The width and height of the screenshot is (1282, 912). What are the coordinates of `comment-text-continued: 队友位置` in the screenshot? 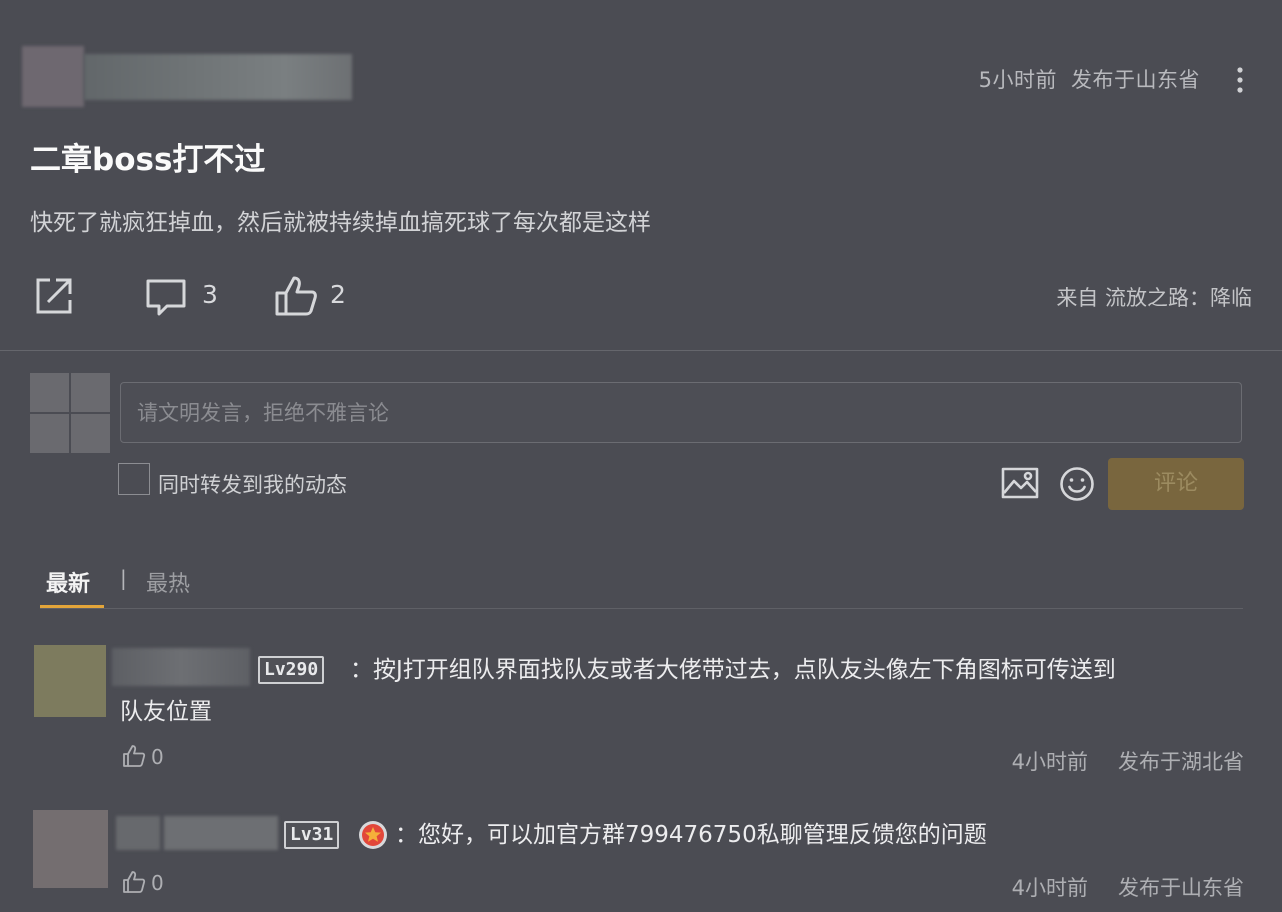 It's located at (166, 712).